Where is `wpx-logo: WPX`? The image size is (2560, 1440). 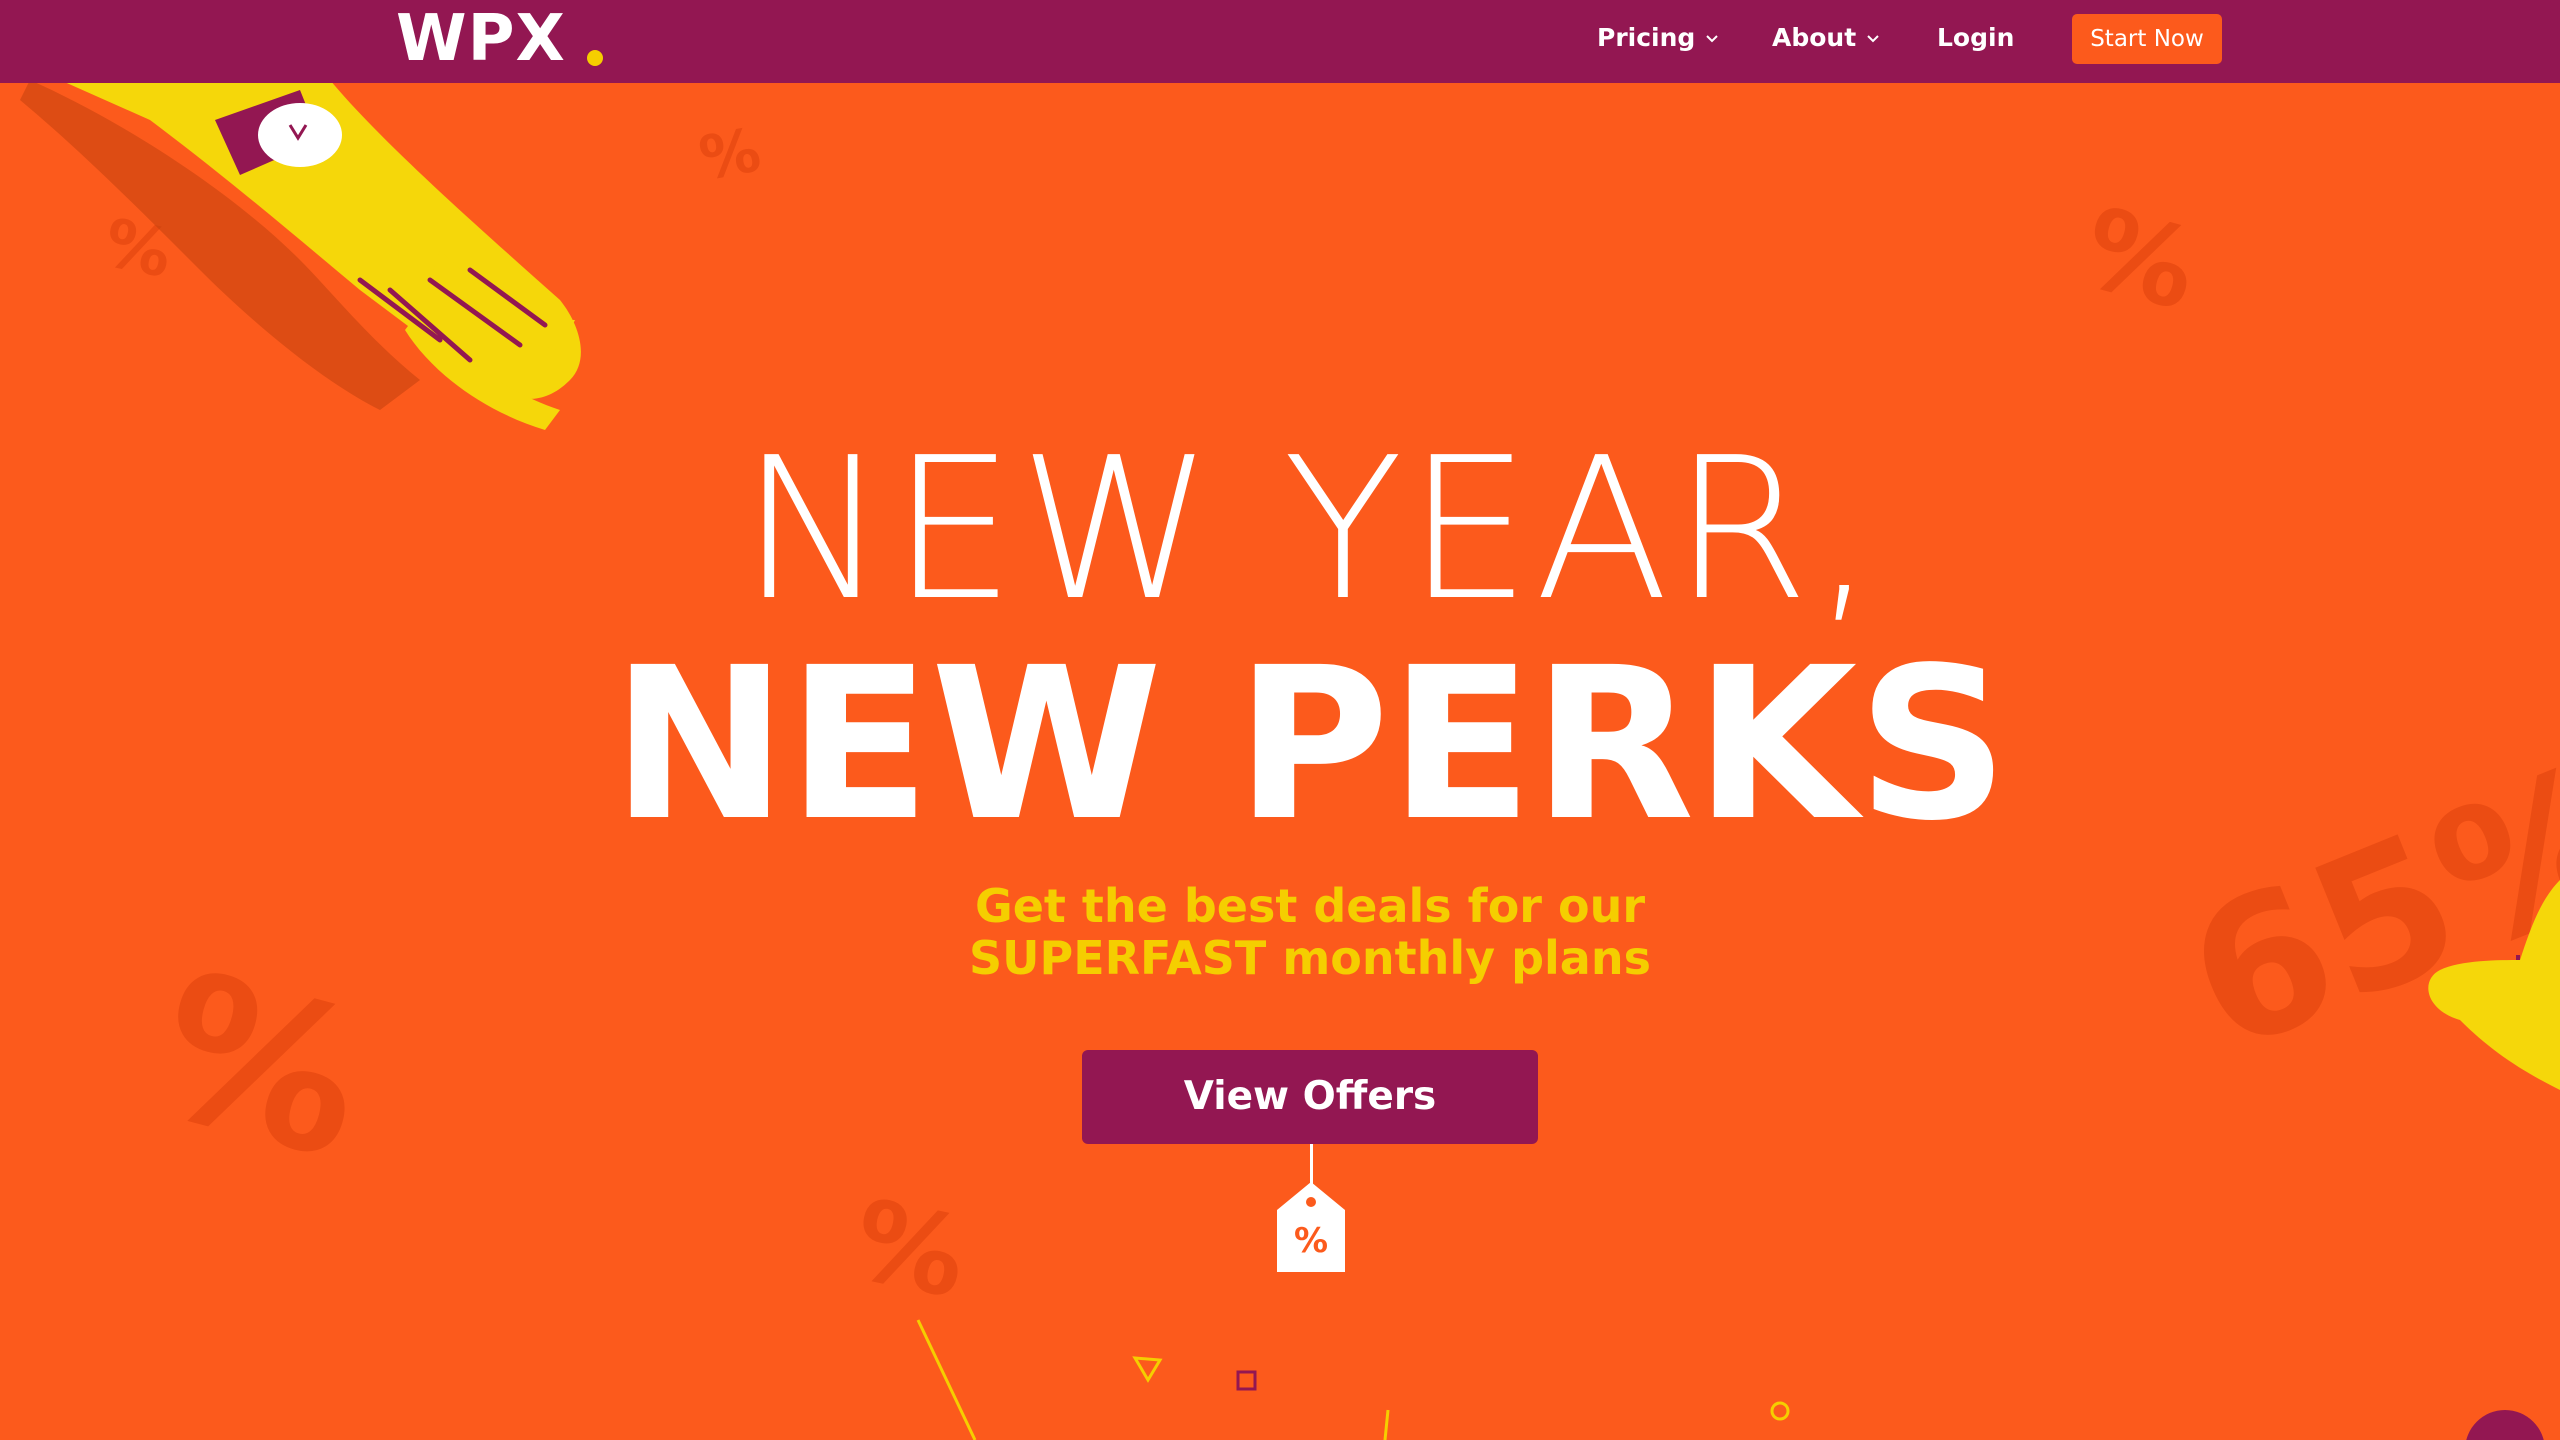
wpx-logo: WPX is located at coordinates (481, 39).